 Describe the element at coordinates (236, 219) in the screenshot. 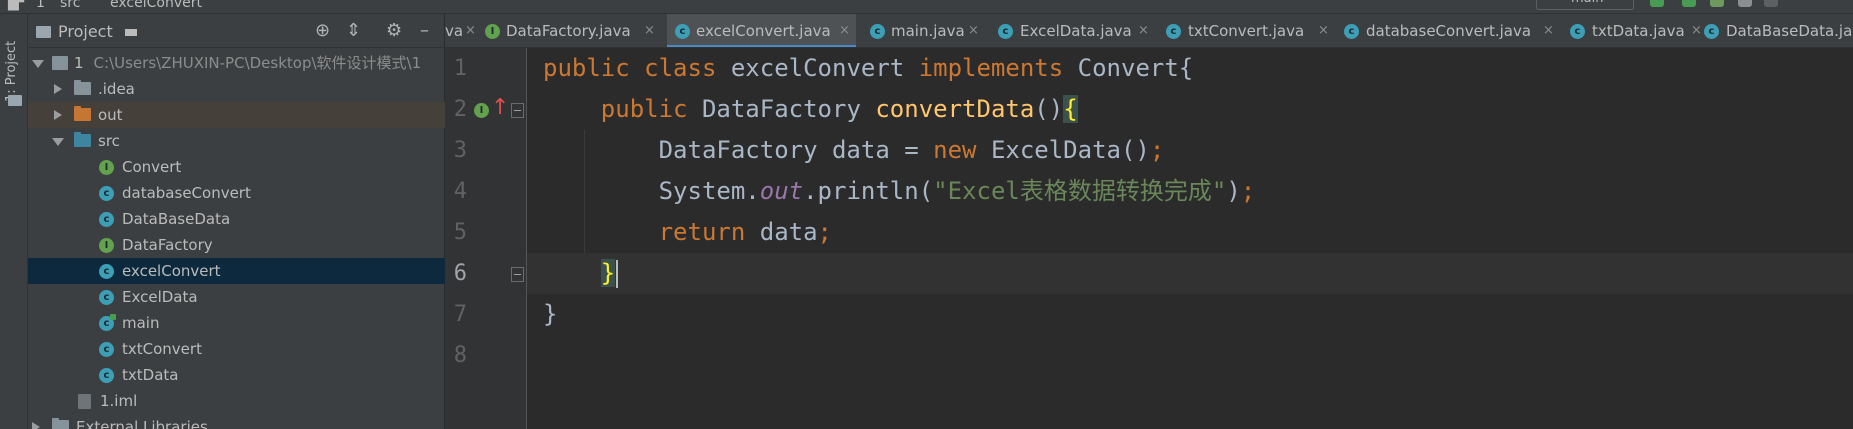

I see `tree-item-databasedata: c DataBaseData` at that location.